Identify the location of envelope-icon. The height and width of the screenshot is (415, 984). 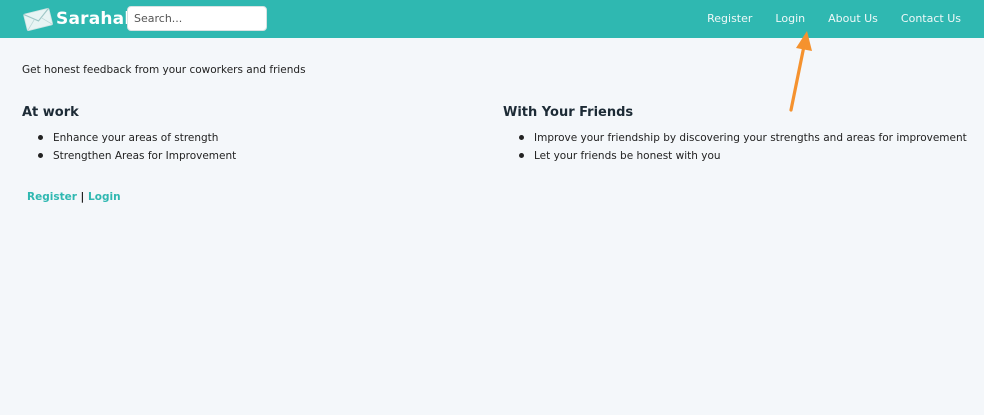
(38, 19).